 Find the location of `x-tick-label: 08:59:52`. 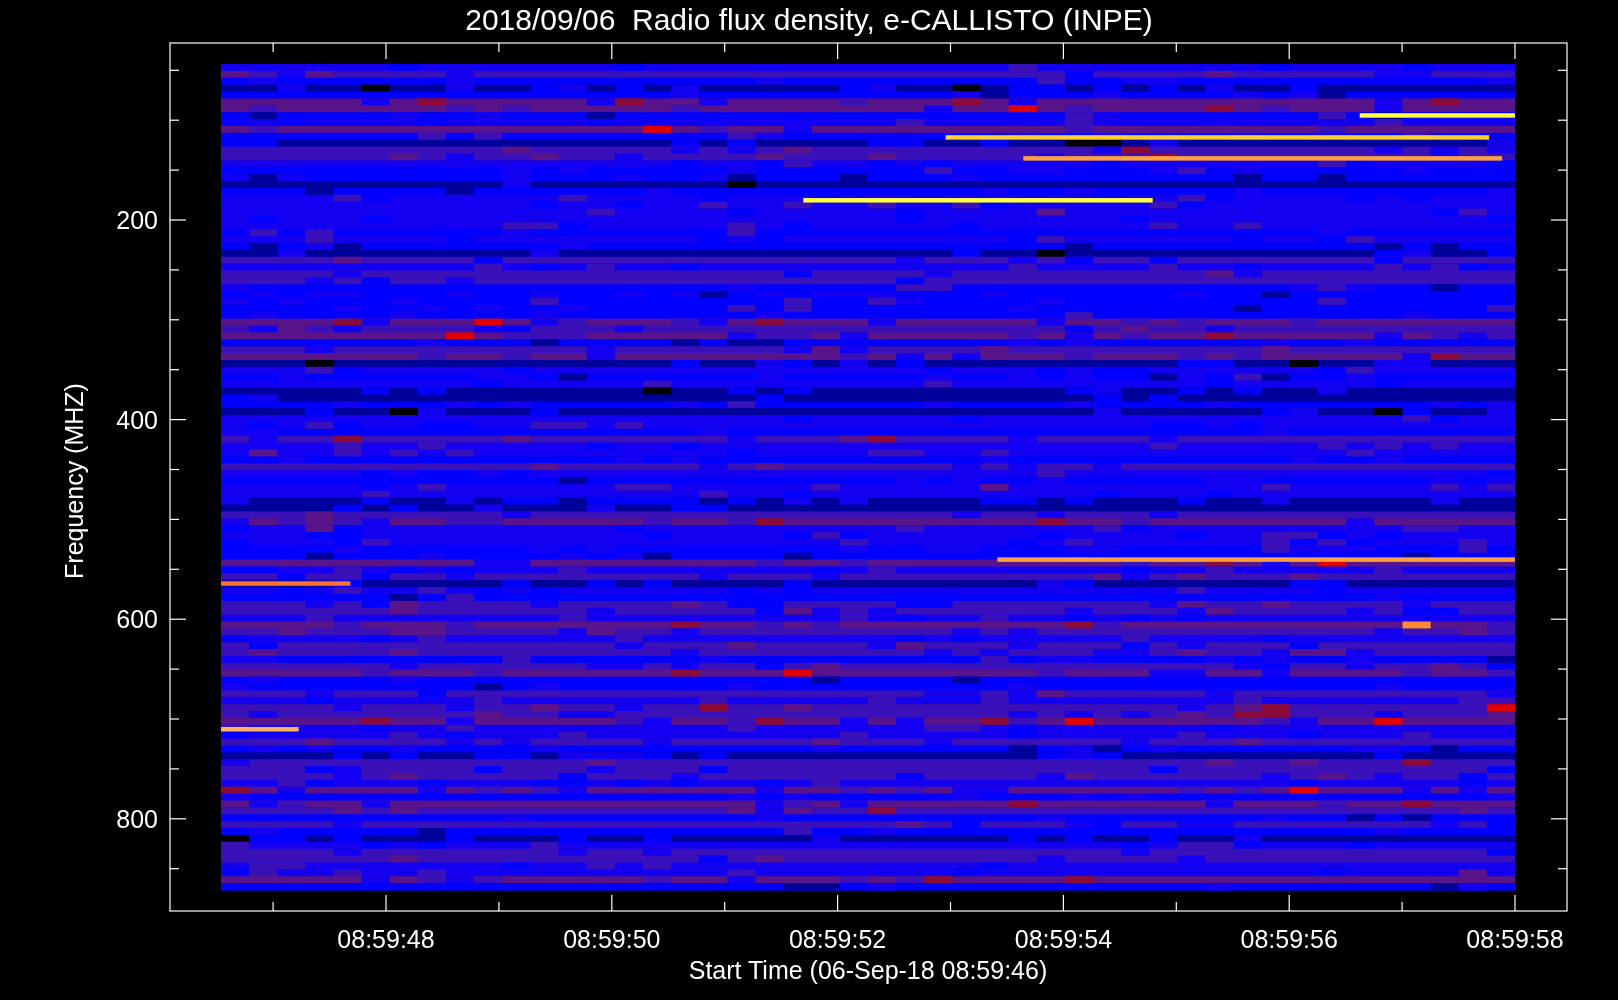

x-tick-label: 08:59:52 is located at coordinates (837, 939).